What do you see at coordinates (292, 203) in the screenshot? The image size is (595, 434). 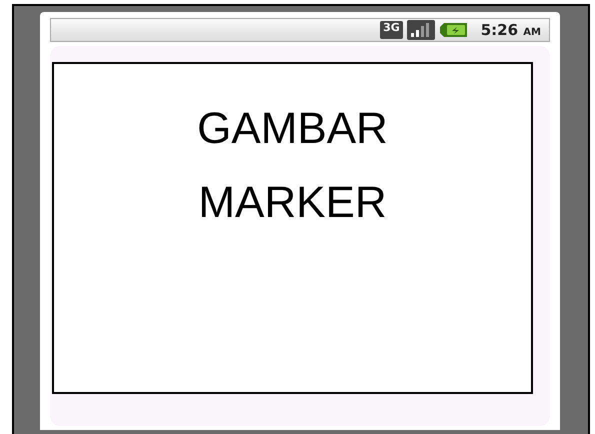 I see `marker-text: MARKER` at bounding box center [292, 203].